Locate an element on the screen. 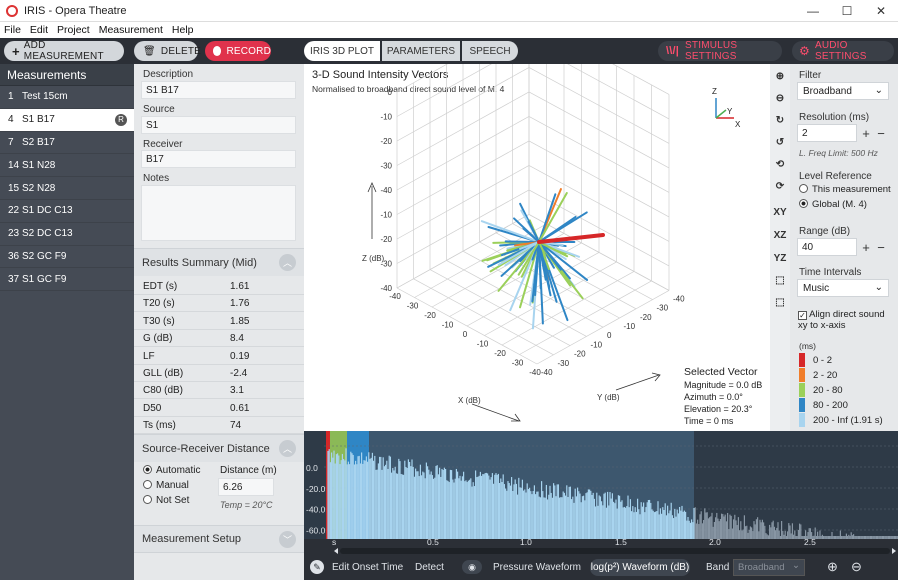 This screenshot has height=580, width=898. maximize-button: ☐ is located at coordinates (847, 11).